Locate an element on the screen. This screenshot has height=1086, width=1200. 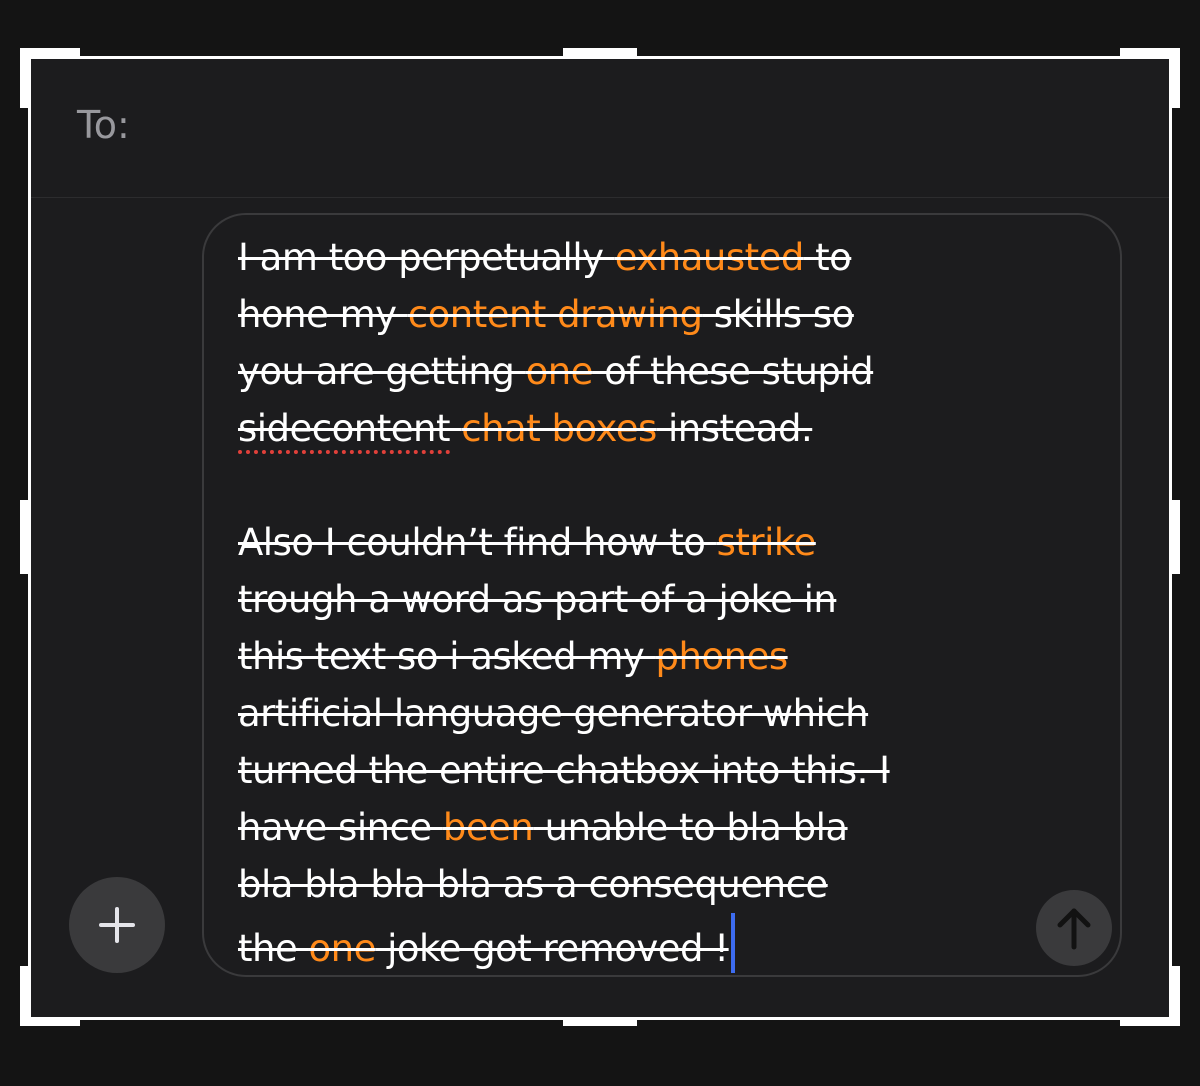
message-text-segment: turned the entire chatbox into this. I is located at coordinates (564, 770).